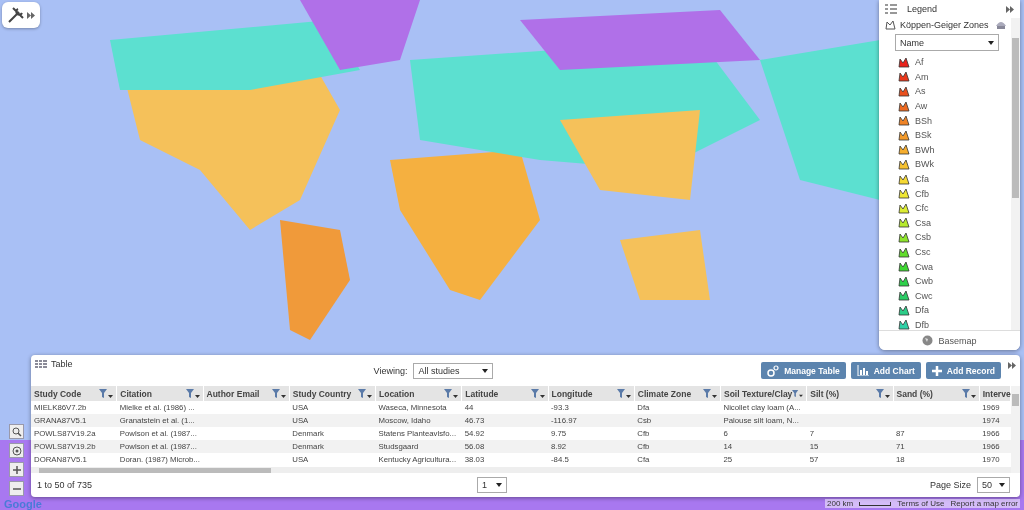  What do you see at coordinates (803, 370) in the screenshot?
I see `toolbar-button: Manage Table` at bounding box center [803, 370].